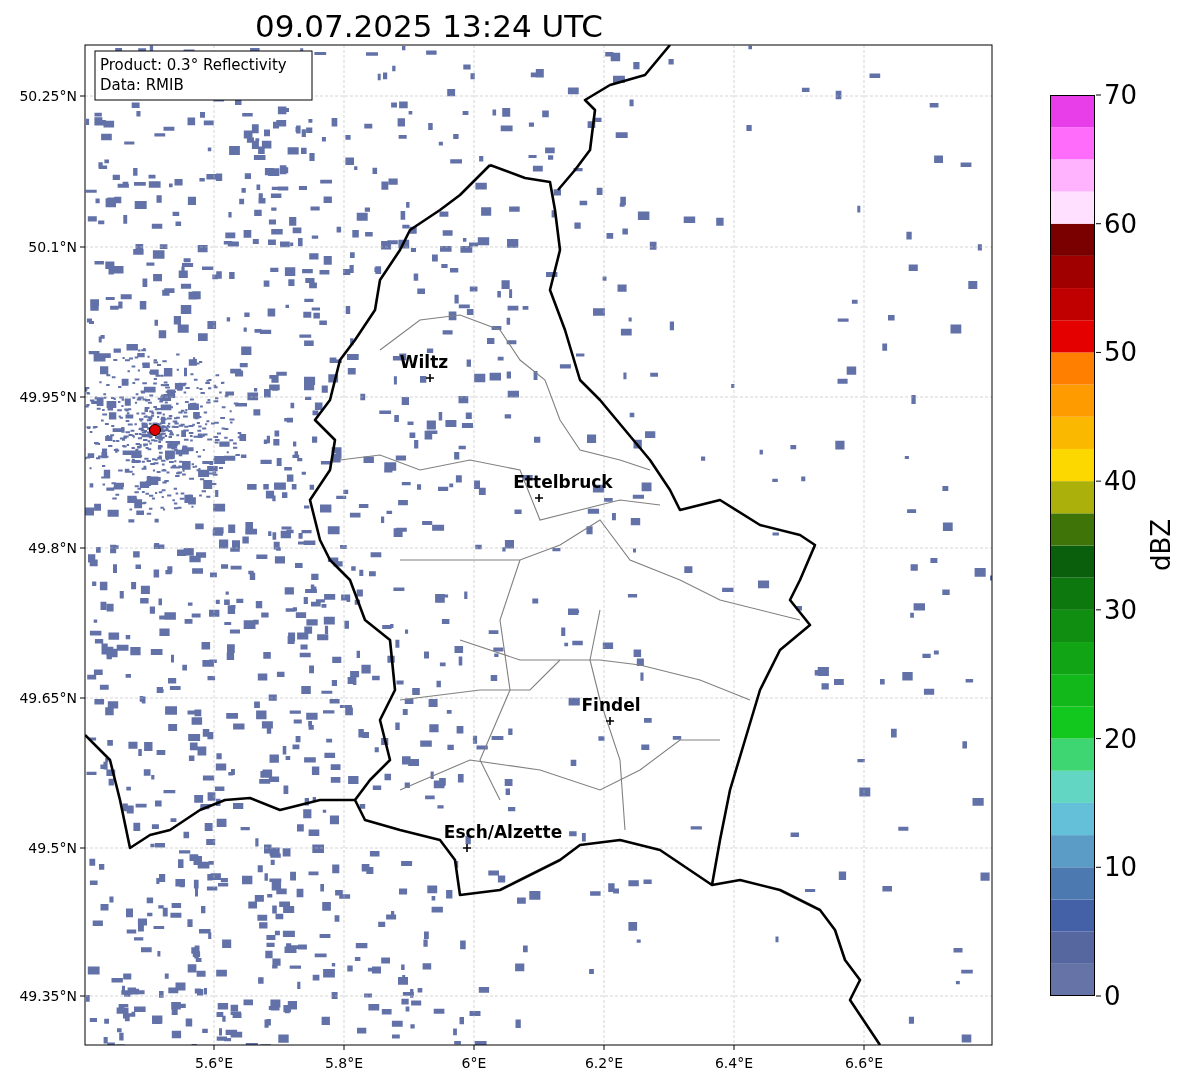  Describe the element at coordinates (429, 26) in the screenshot. I see `chart-title: 09.07.2025 13:24 UTC` at that location.